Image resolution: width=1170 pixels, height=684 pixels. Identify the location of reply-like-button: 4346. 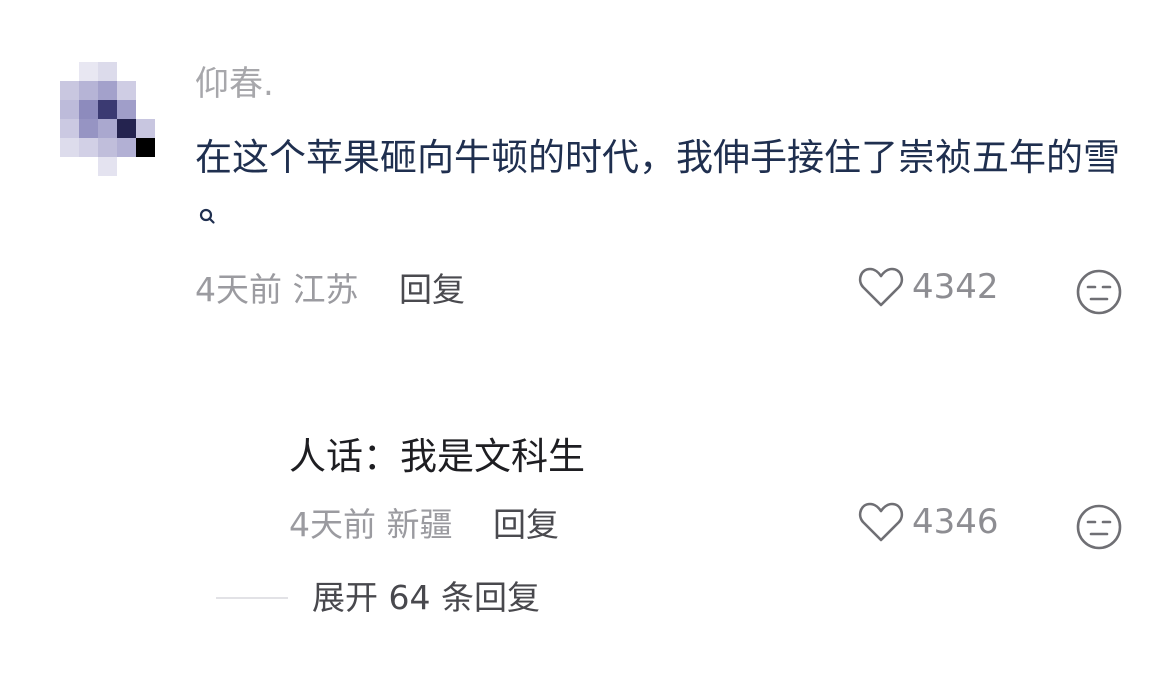
(928, 522).